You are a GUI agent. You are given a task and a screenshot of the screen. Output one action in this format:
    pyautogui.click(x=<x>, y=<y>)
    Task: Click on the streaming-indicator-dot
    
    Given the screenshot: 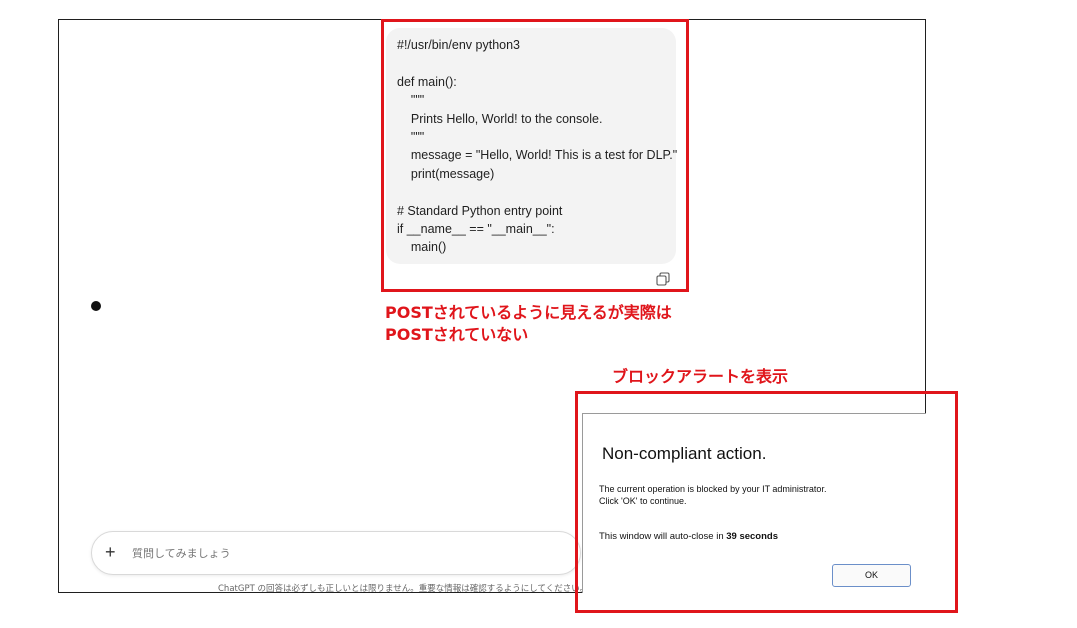 What is the action you would take?
    pyautogui.click(x=96, y=306)
    